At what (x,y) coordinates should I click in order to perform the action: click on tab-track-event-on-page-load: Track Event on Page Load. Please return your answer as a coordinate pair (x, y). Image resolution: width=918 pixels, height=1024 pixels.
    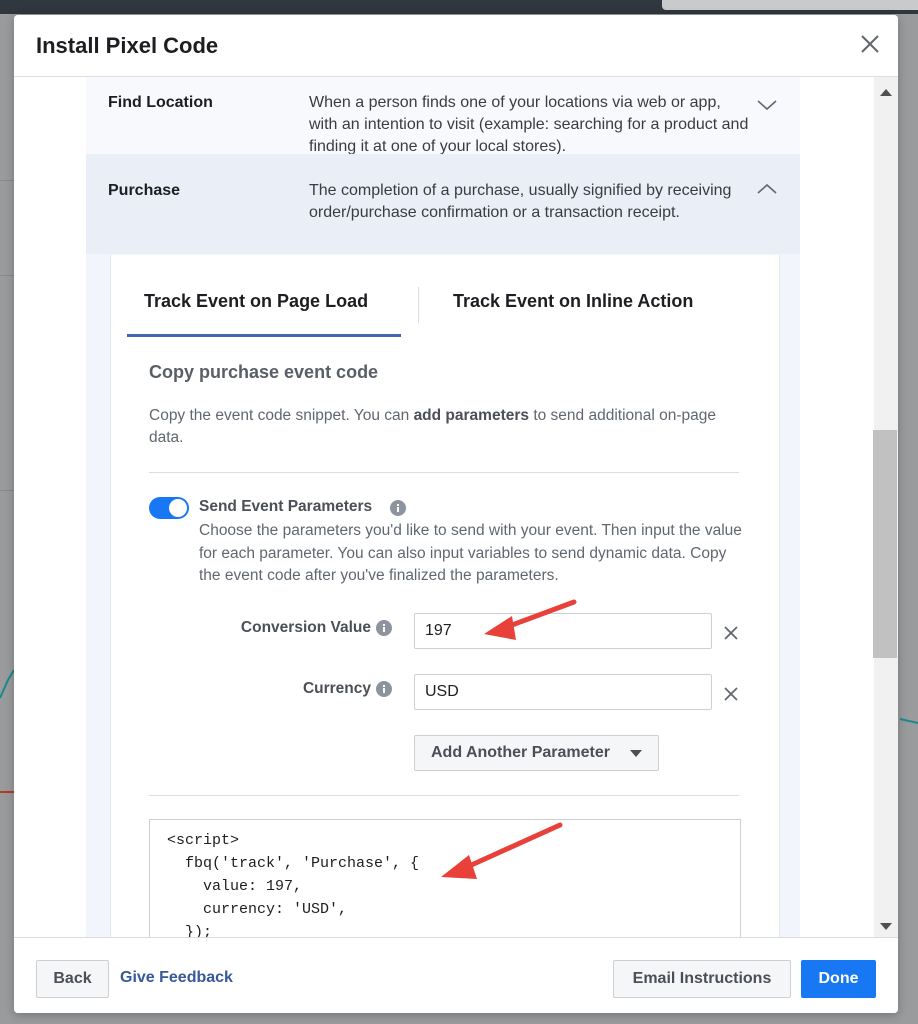
    Looking at the image, I should click on (256, 301).